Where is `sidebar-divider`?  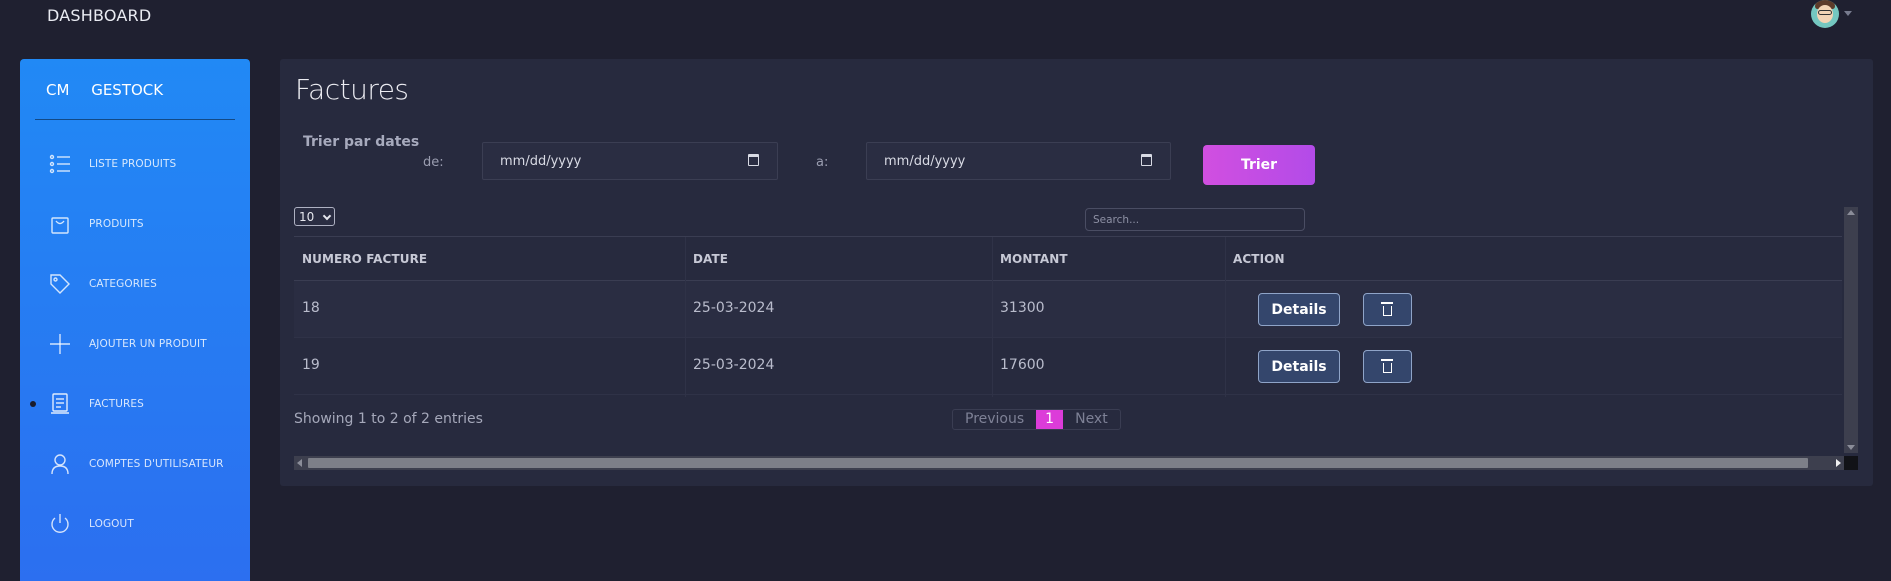 sidebar-divider is located at coordinates (135, 119).